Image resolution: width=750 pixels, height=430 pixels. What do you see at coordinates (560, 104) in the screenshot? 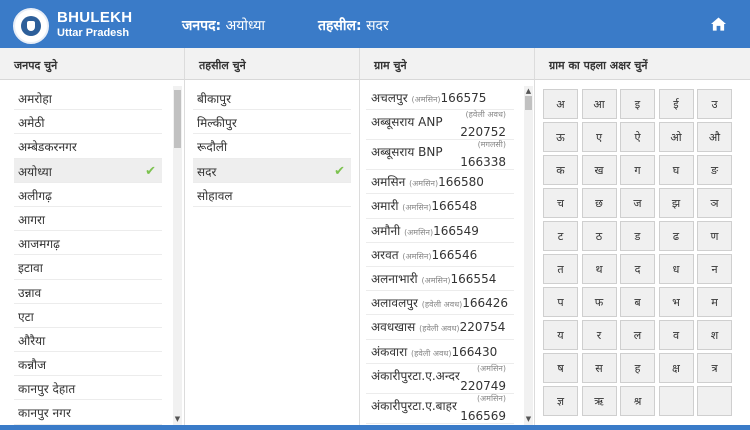
I see `letter-button: अ` at bounding box center [560, 104].